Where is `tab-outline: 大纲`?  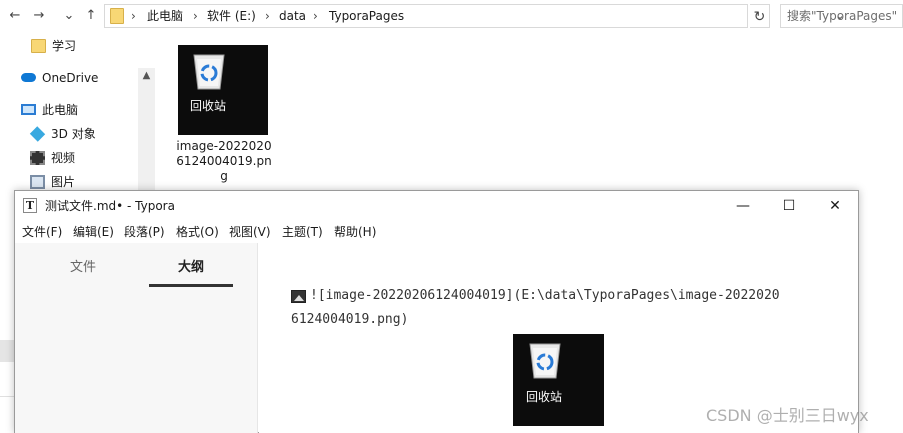
tab-outline: 大纲 is located at coordinates (191, 268).